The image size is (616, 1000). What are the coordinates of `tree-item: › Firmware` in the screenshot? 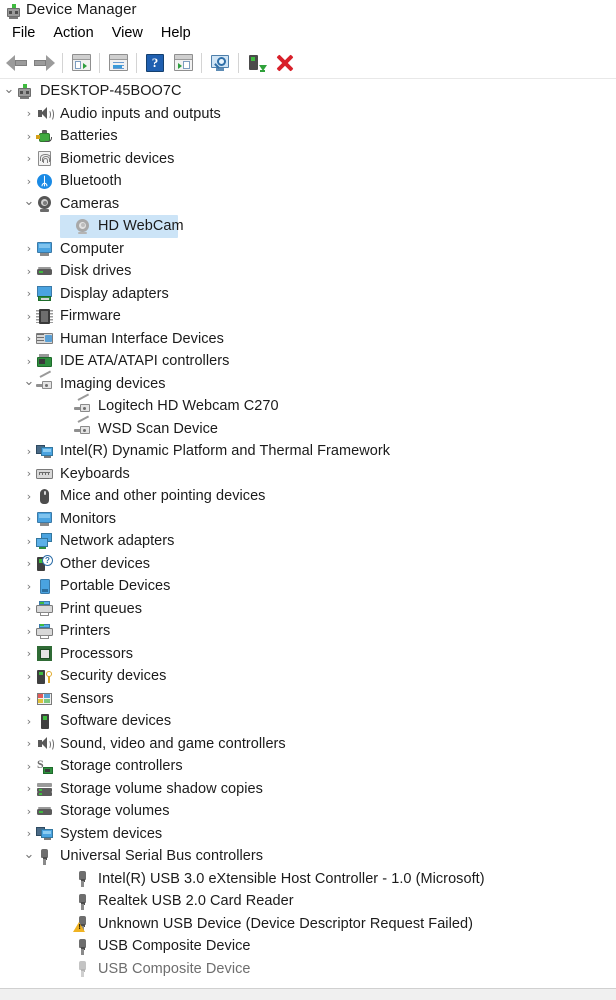 It's located at (308, 316).